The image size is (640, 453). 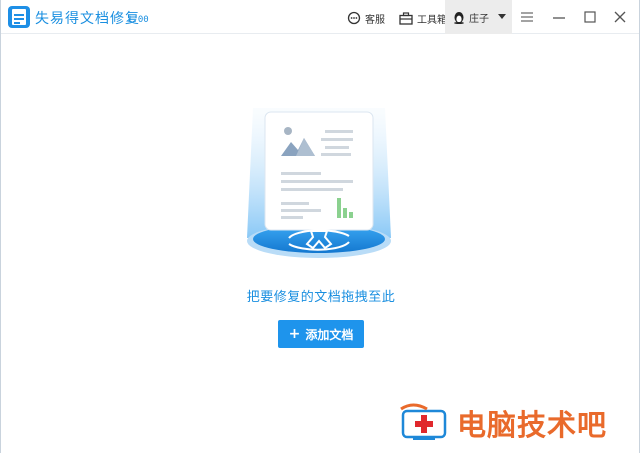 I want to click on user-name: 庄子, so click(x=479, y=19).